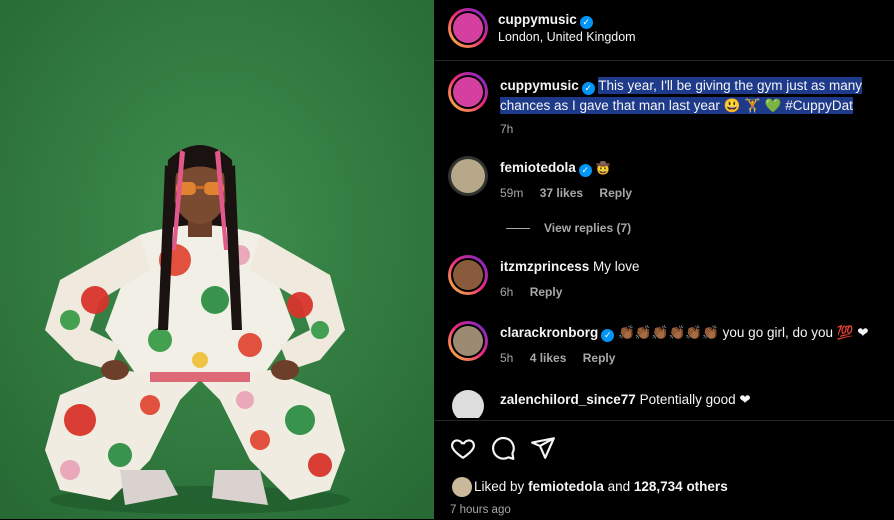 Image resolution: width=894 pixels, height=520 pixels. Describe the element at coordinates (499, 486) in the screenshot. I see `likes-prefix: Liked by` at that location.